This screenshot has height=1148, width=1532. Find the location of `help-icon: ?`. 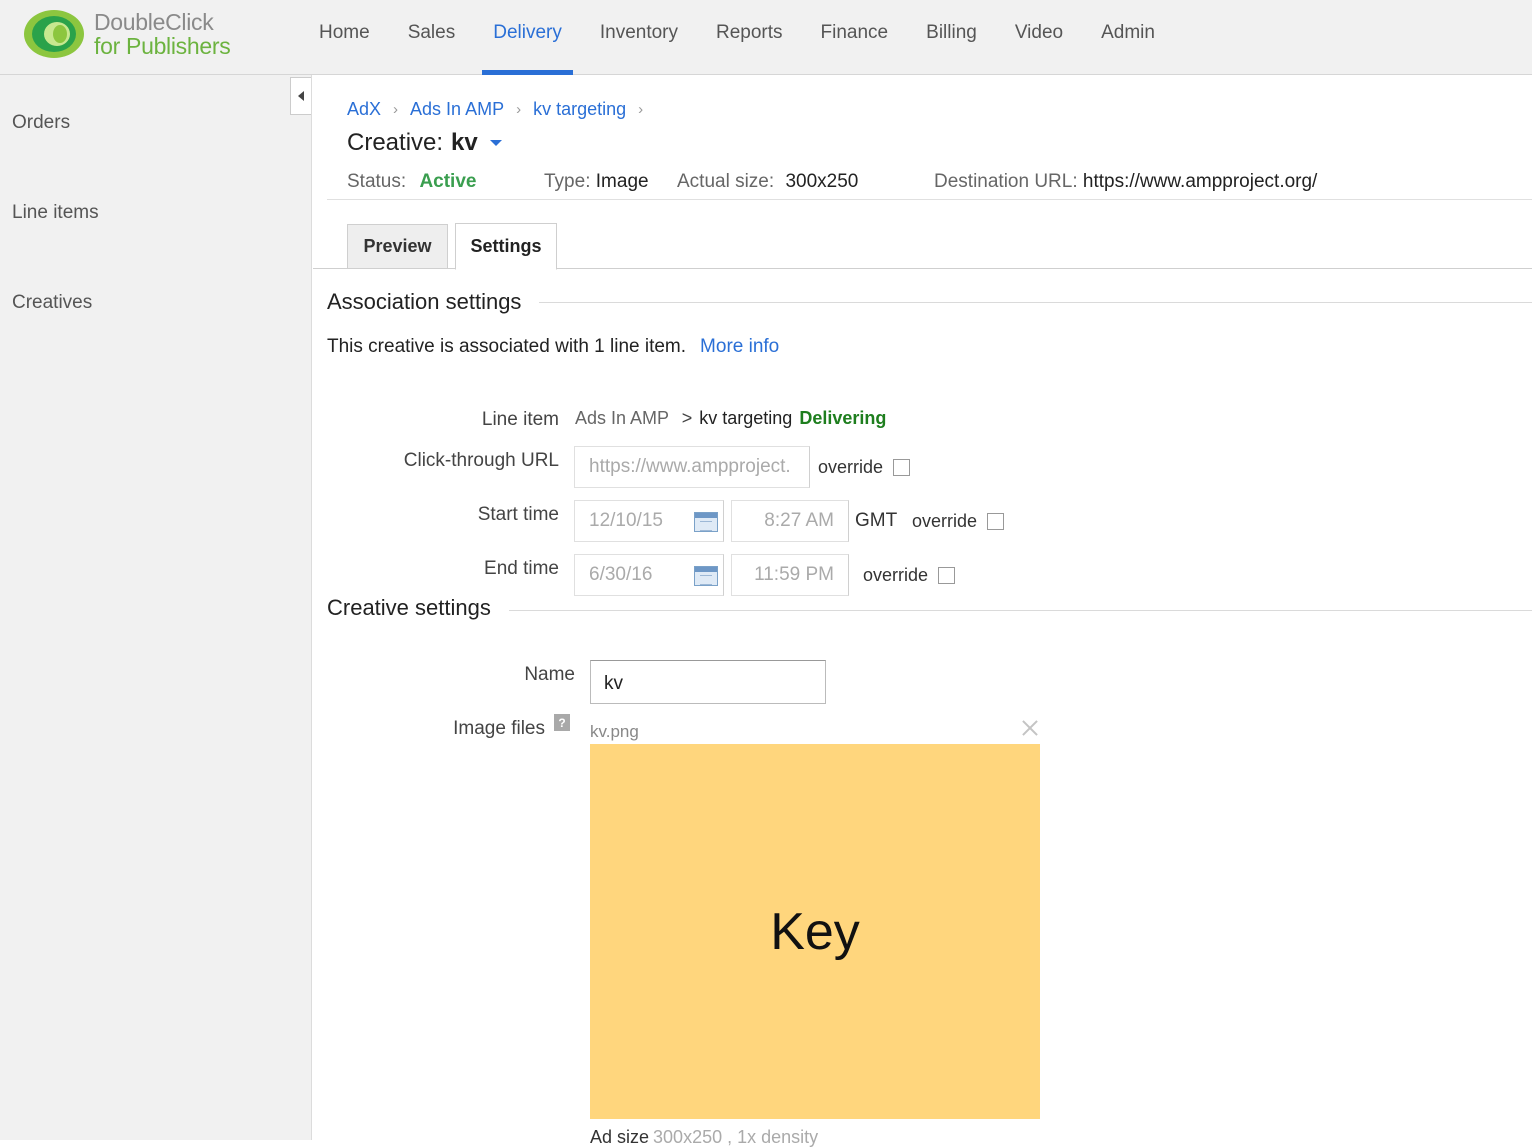

help-icon: ? is located at coordinates (562, 722).